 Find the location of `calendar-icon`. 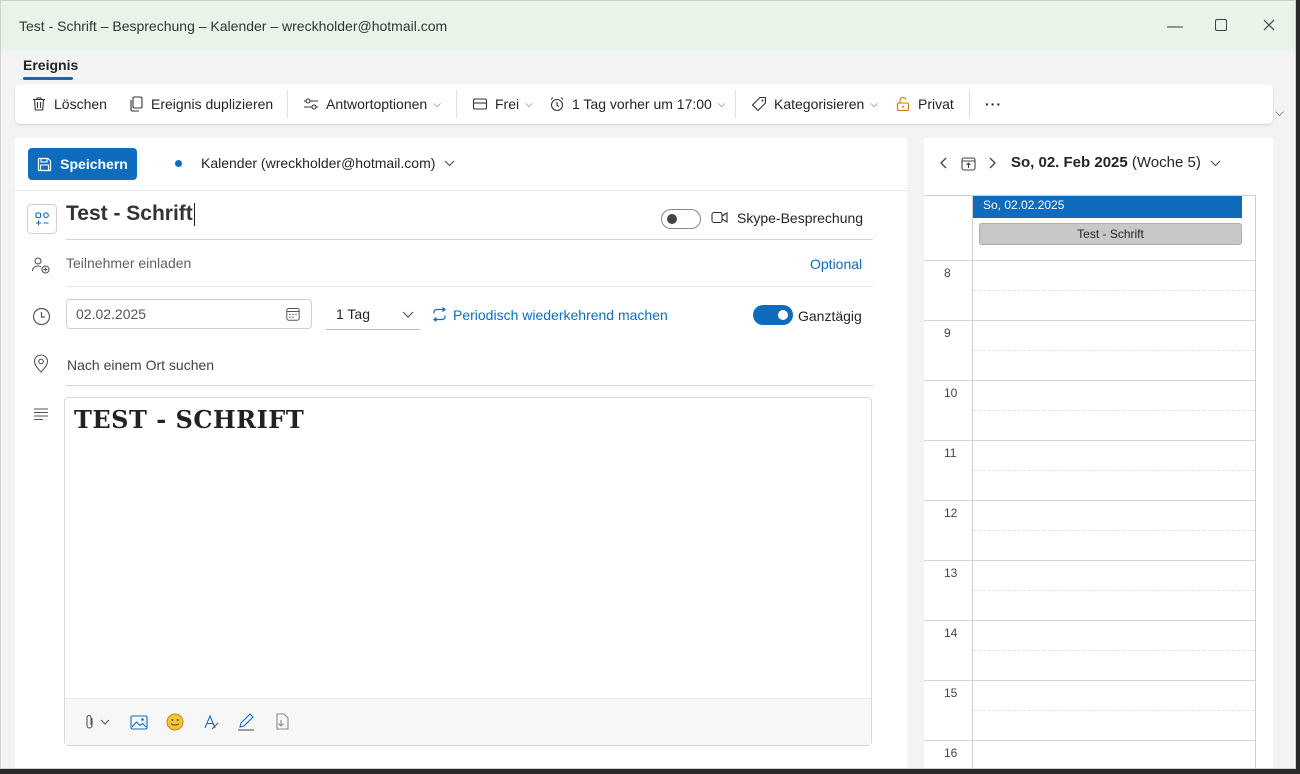

calendar-icon is located at coordinates (293, 314).